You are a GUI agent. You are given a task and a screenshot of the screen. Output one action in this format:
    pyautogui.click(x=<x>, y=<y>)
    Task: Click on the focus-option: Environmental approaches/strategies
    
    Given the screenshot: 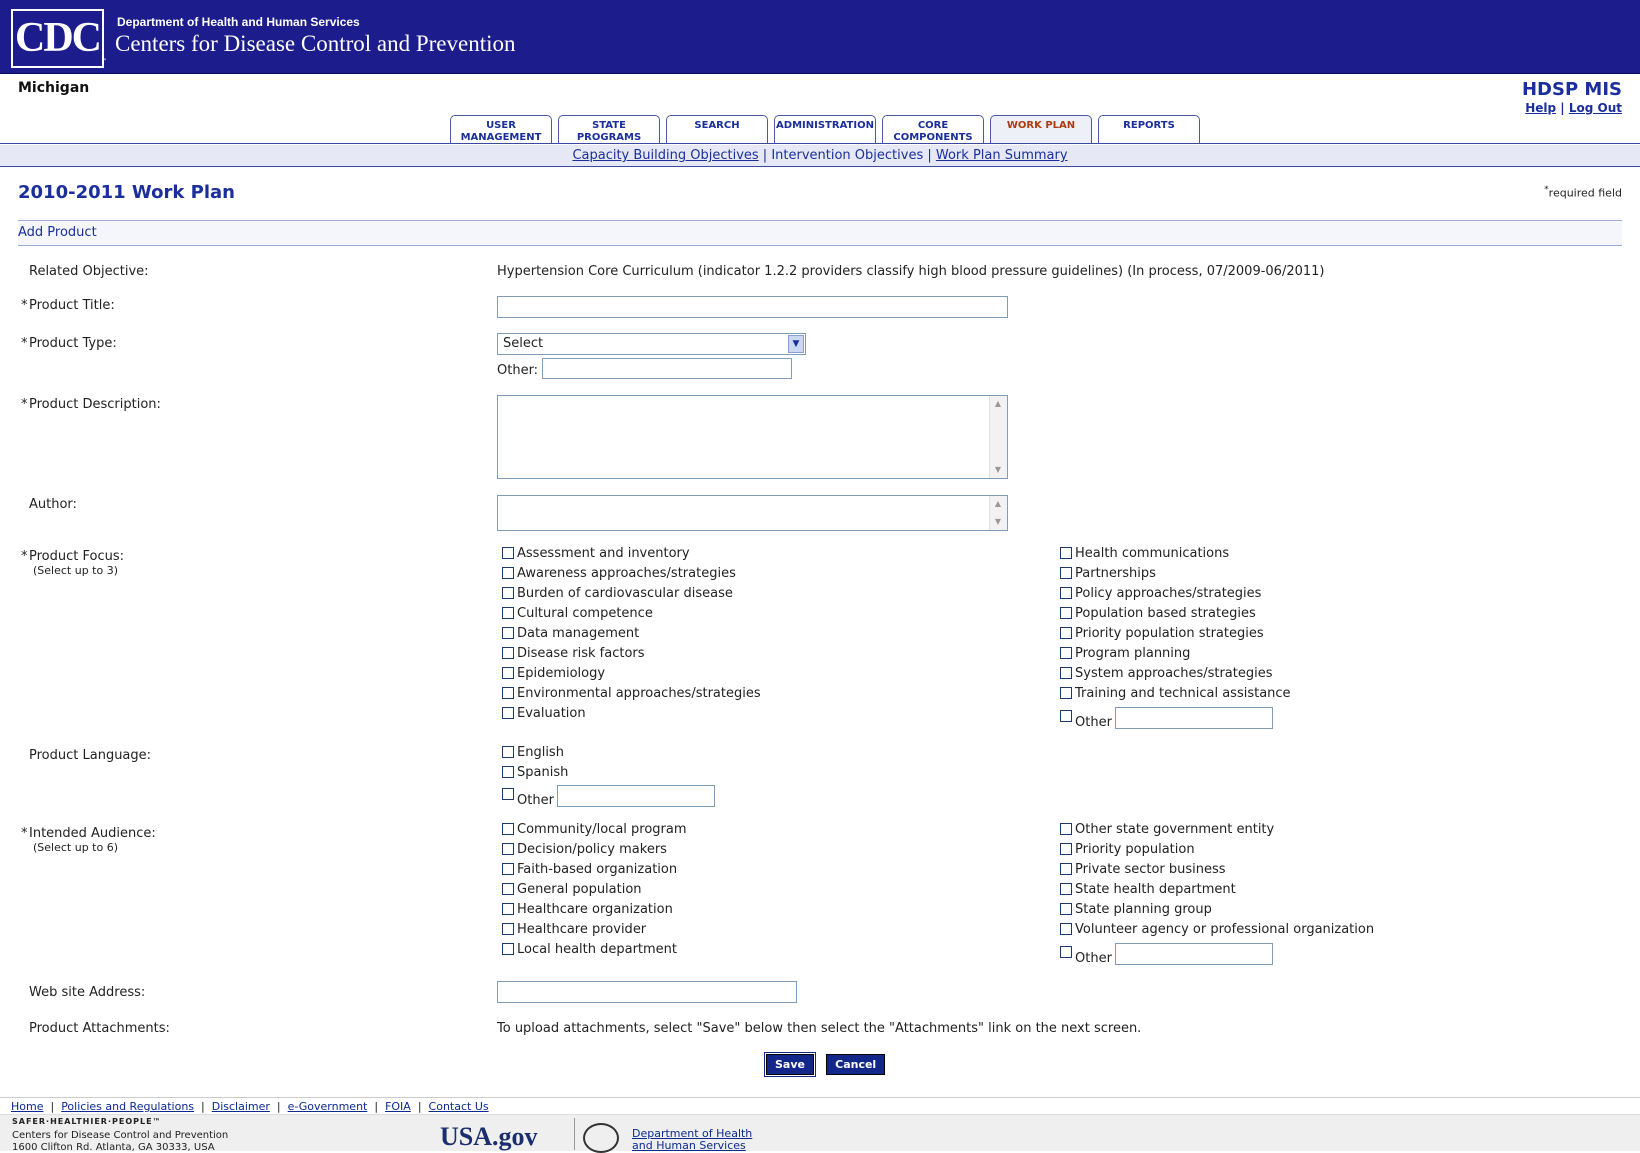 What is the action you would take?
    pyautogui.click(x=631, y=693)
    